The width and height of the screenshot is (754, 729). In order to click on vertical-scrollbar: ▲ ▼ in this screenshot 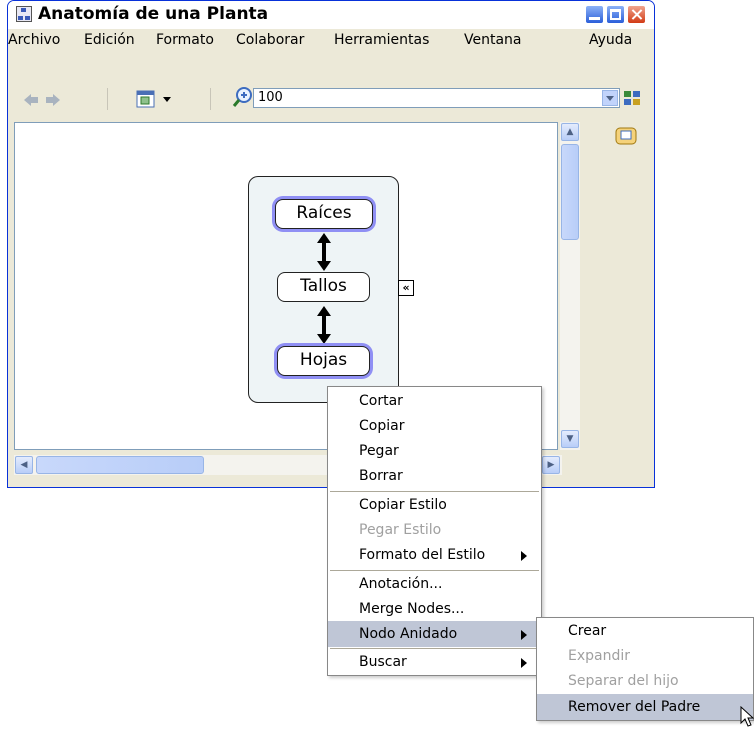, I will do `click(570, 286)`.